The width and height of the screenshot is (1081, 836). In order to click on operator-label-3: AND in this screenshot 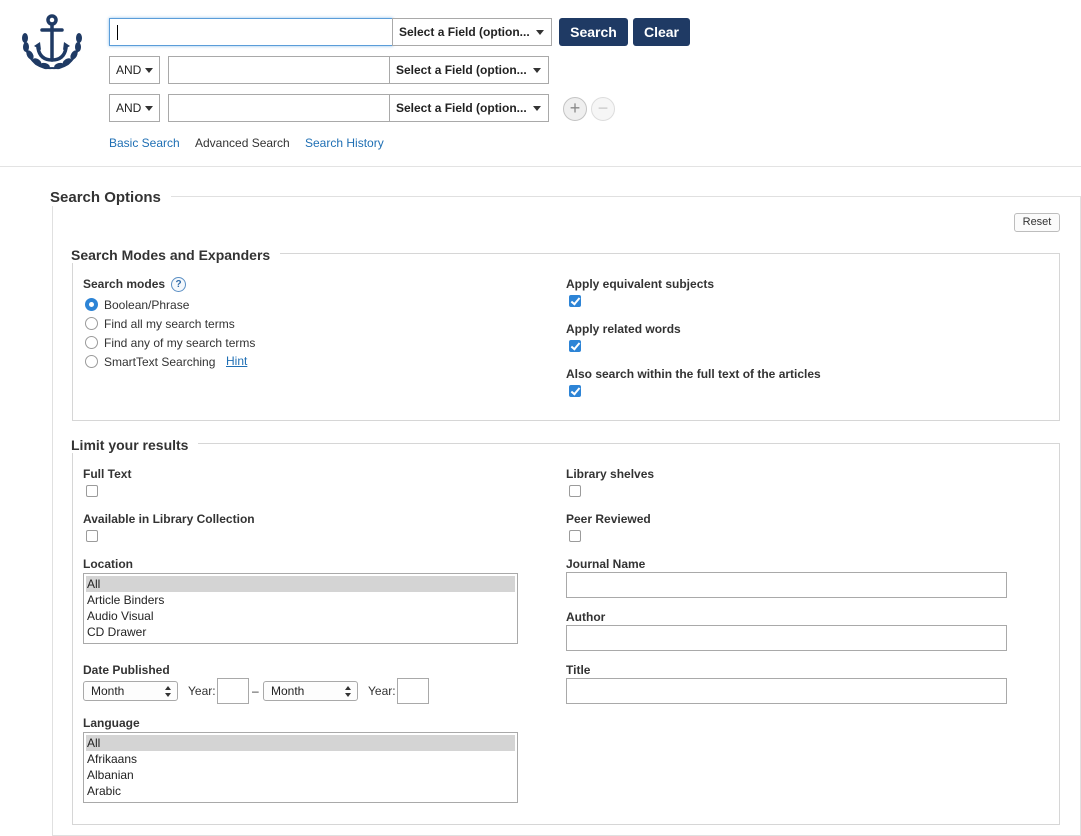, I will do `click(129, 108)`.